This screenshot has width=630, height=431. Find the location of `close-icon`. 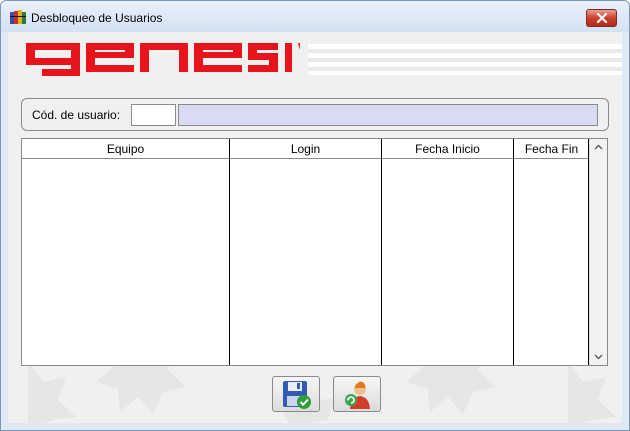

close-icon is located at coordinates (602, 18).